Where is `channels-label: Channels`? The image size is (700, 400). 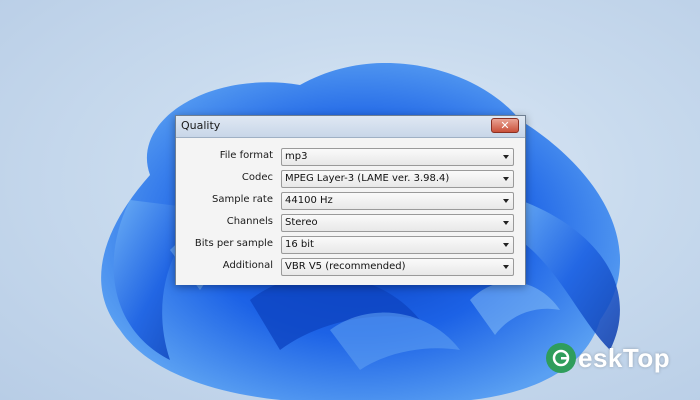
channels-label: Channels is located at coordinates (249, 221).